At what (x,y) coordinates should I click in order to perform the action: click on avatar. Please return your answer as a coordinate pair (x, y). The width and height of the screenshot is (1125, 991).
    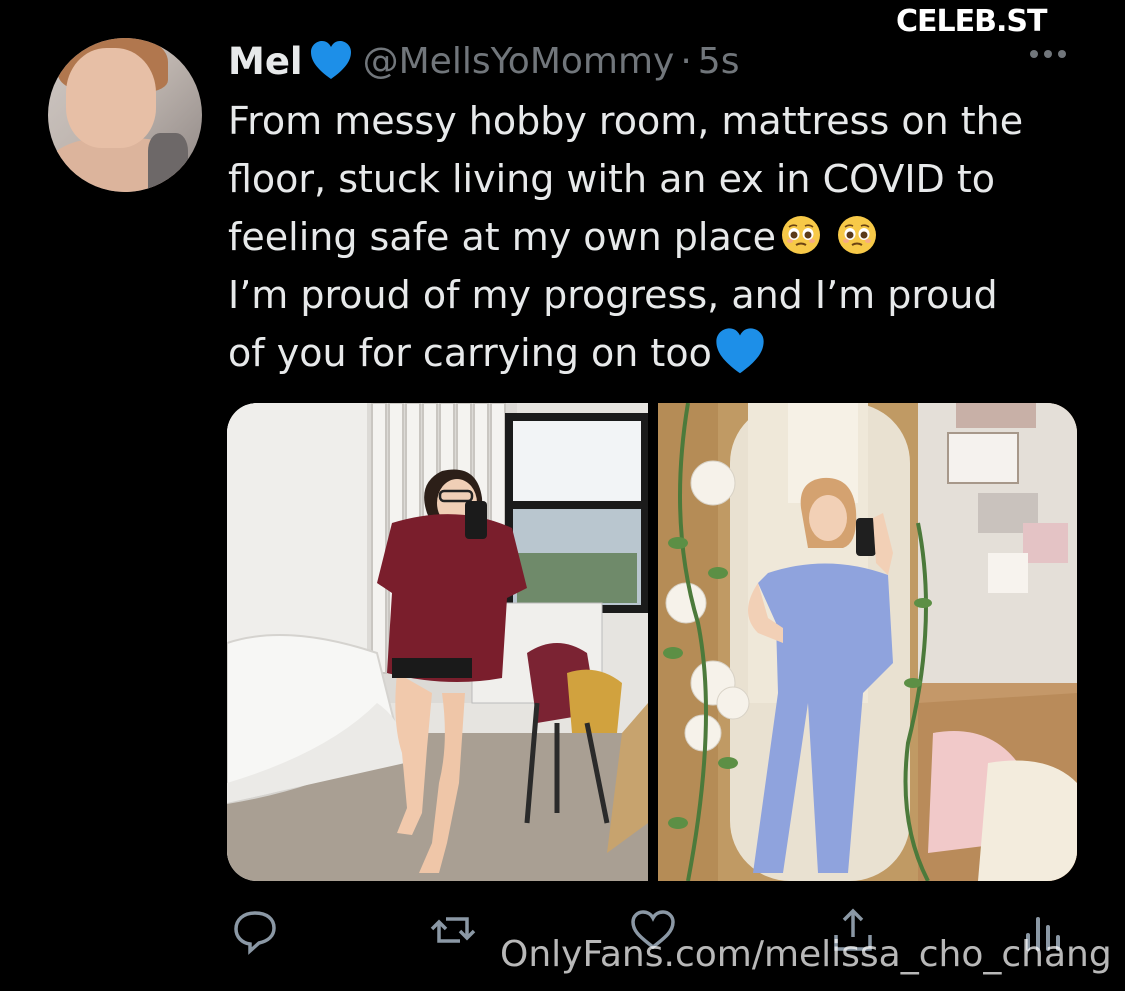
    Looking at the image, I should click on (125, 115).